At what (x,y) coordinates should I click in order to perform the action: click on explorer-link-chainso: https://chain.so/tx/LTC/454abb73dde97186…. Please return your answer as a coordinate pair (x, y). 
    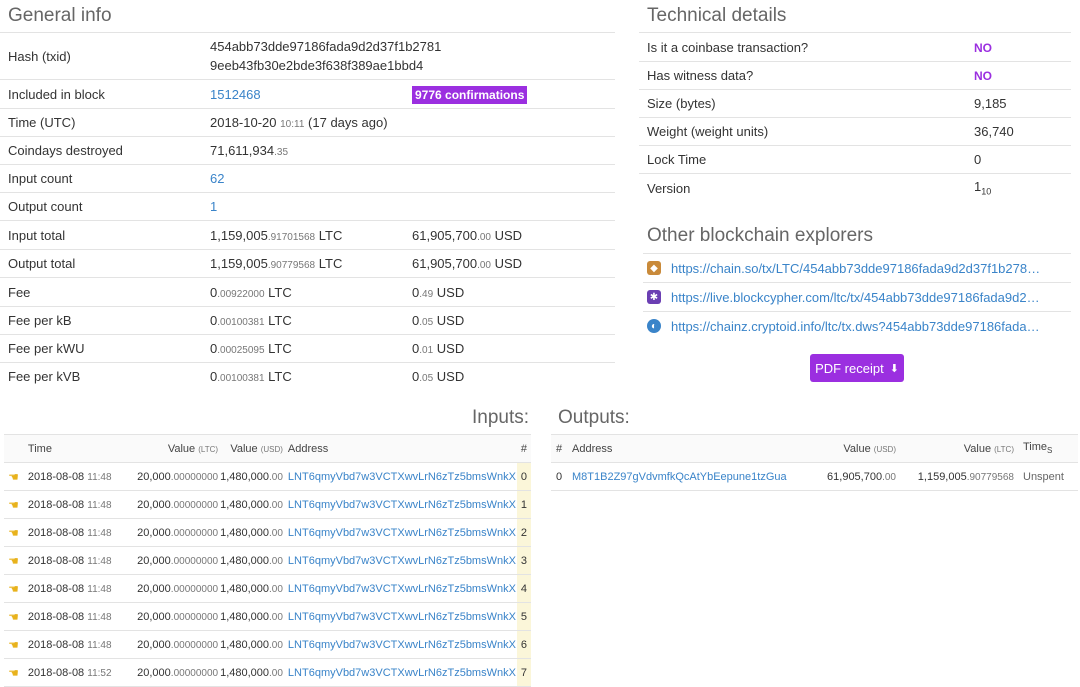
    Looking at the image, I should click on (856, 268).